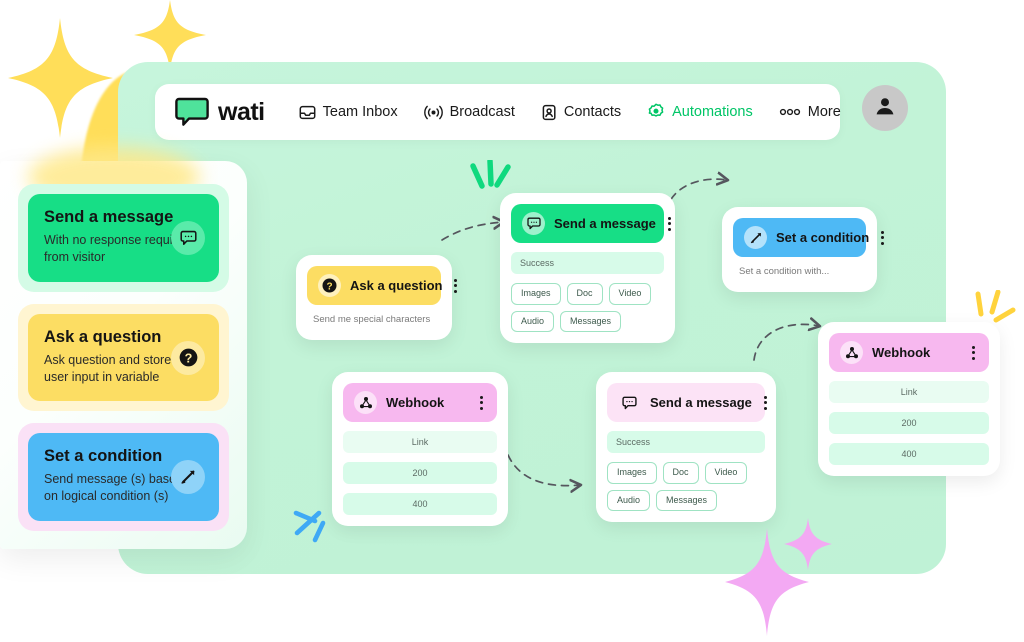 The width and height of the screenshot is (1024, 642). I want to click on node-header-send-message-2: Send a message, so click(687, 402).